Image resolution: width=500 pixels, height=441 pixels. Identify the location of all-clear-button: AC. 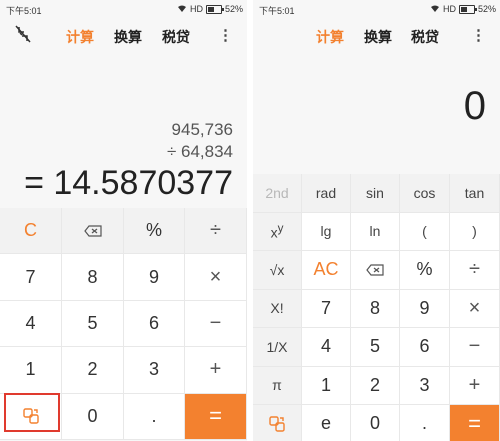
(326, 270).